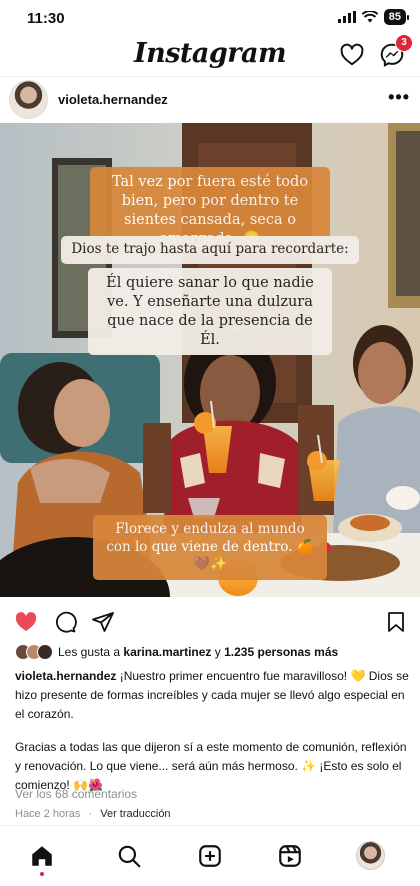 Image resolution: width=420 pixels, height=886 pixels. What do you see at coordinates (129, 856) in the screenshot?
I see `search-icon` at bounding box center [129, 856].